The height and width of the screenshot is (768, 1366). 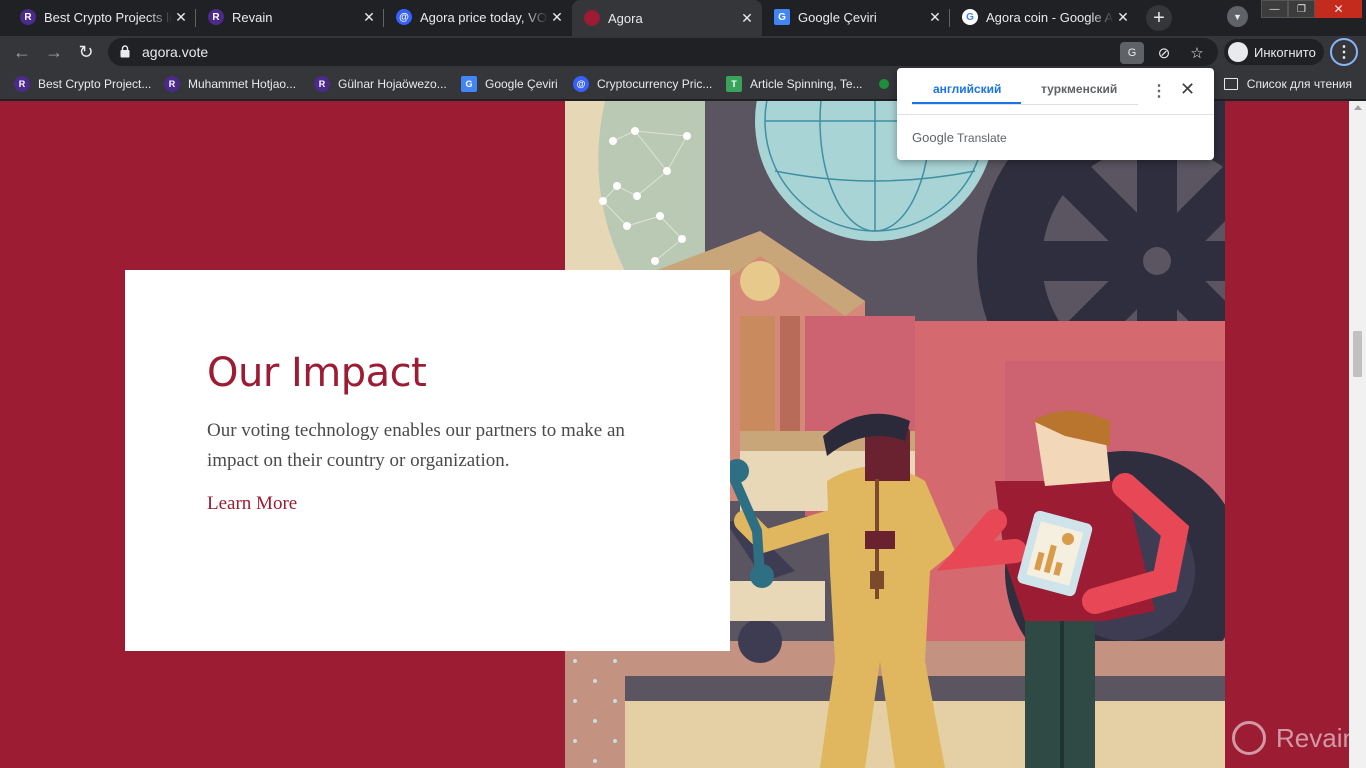 I want to click on tab-title: Google Çeviri, so click(x=837, y=17).